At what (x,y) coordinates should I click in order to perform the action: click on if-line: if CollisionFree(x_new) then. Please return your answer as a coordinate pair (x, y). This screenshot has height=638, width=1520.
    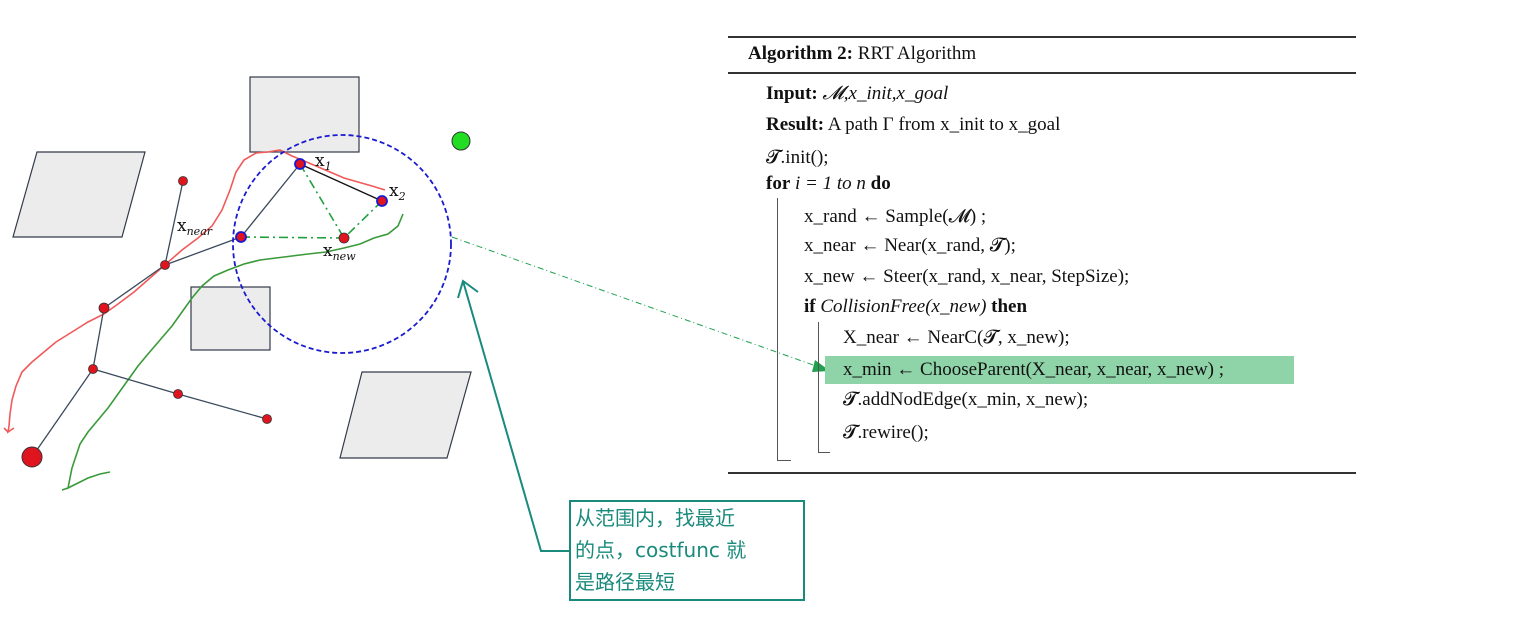
    Looking at the image, I should click on (916, 306).